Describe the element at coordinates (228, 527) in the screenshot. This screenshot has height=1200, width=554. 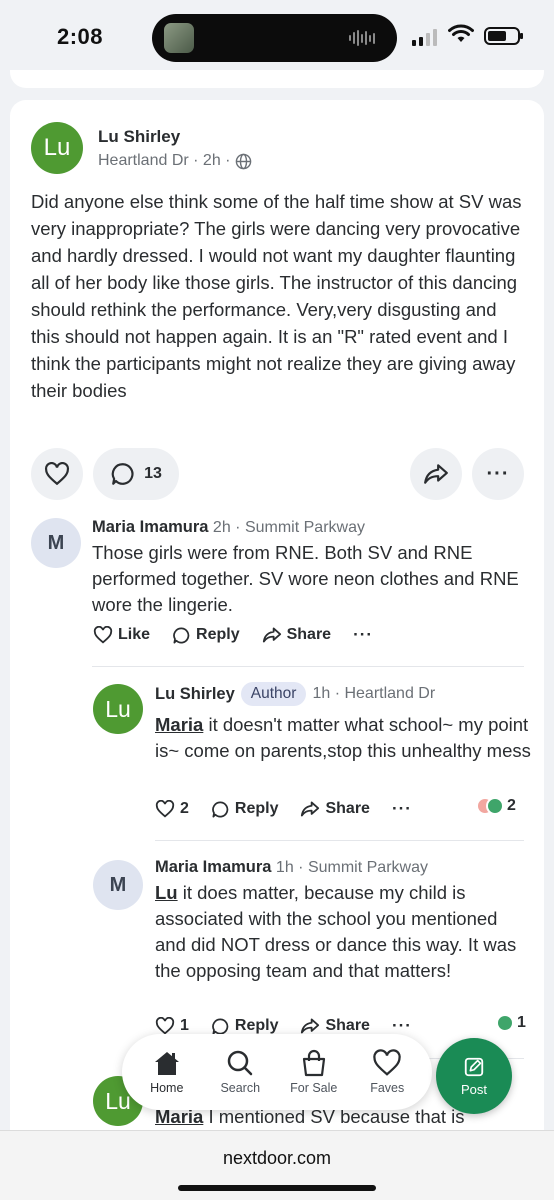
I see `comment-header: Maria Imamura 2h · Summit Parkway` at that location.